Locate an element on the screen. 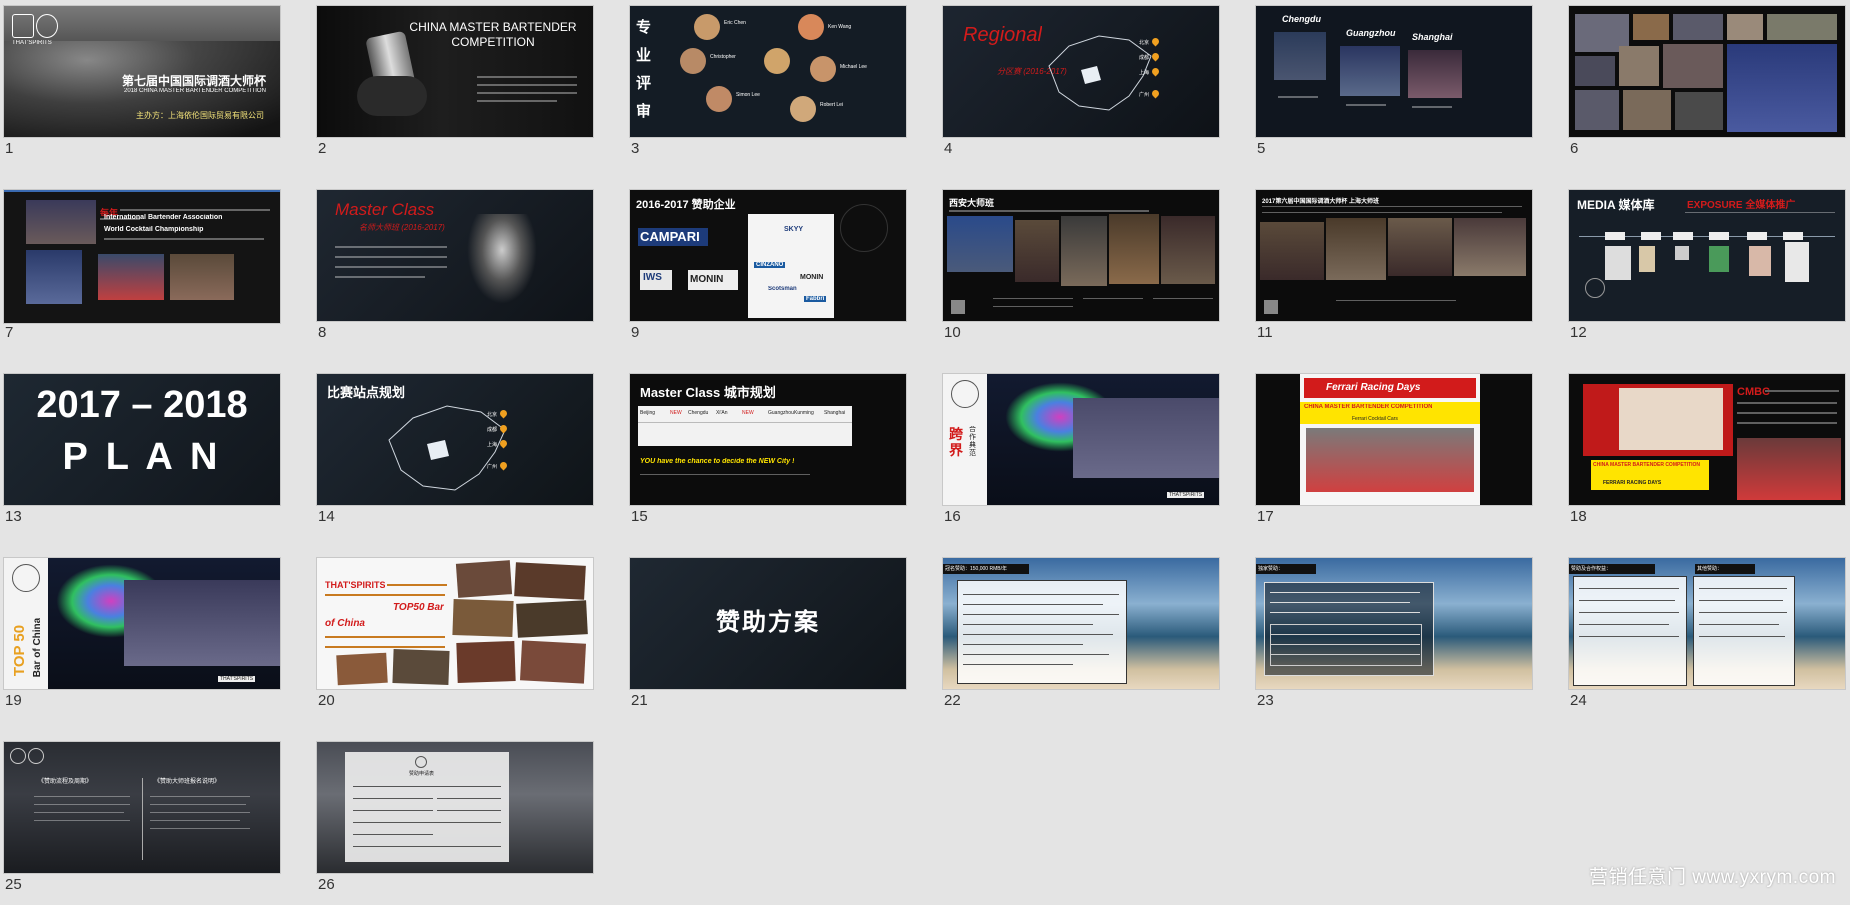  table-row-line is located at coordinates (1345, 634).